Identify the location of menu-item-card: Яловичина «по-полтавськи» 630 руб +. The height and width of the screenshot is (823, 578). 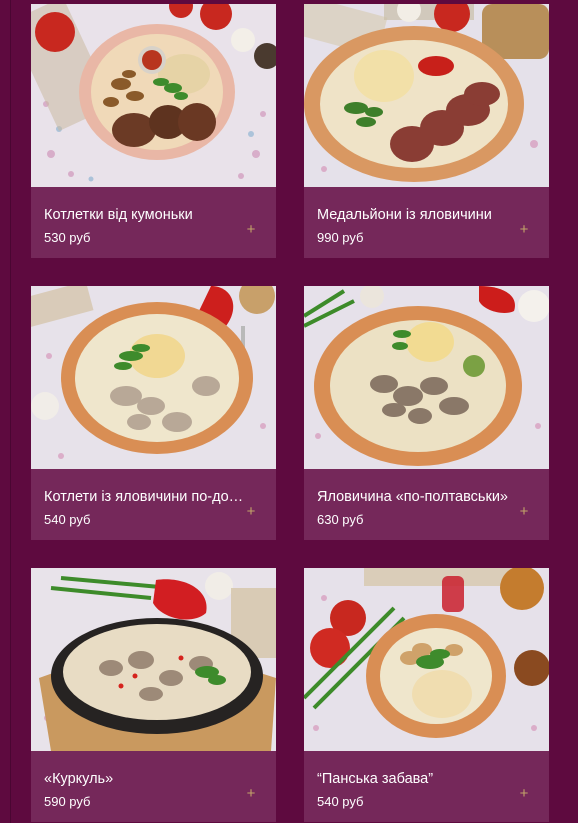
(426, 413).